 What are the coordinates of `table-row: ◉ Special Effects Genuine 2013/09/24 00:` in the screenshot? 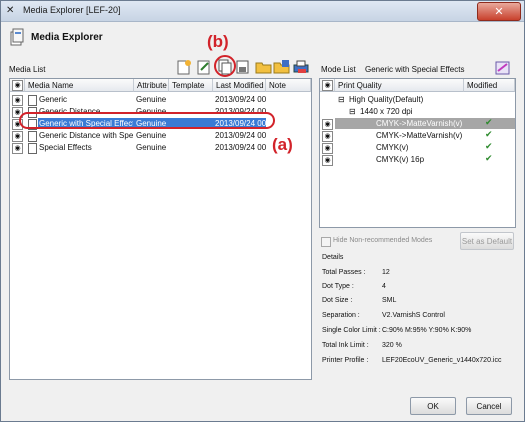 It's located at (160, 148).